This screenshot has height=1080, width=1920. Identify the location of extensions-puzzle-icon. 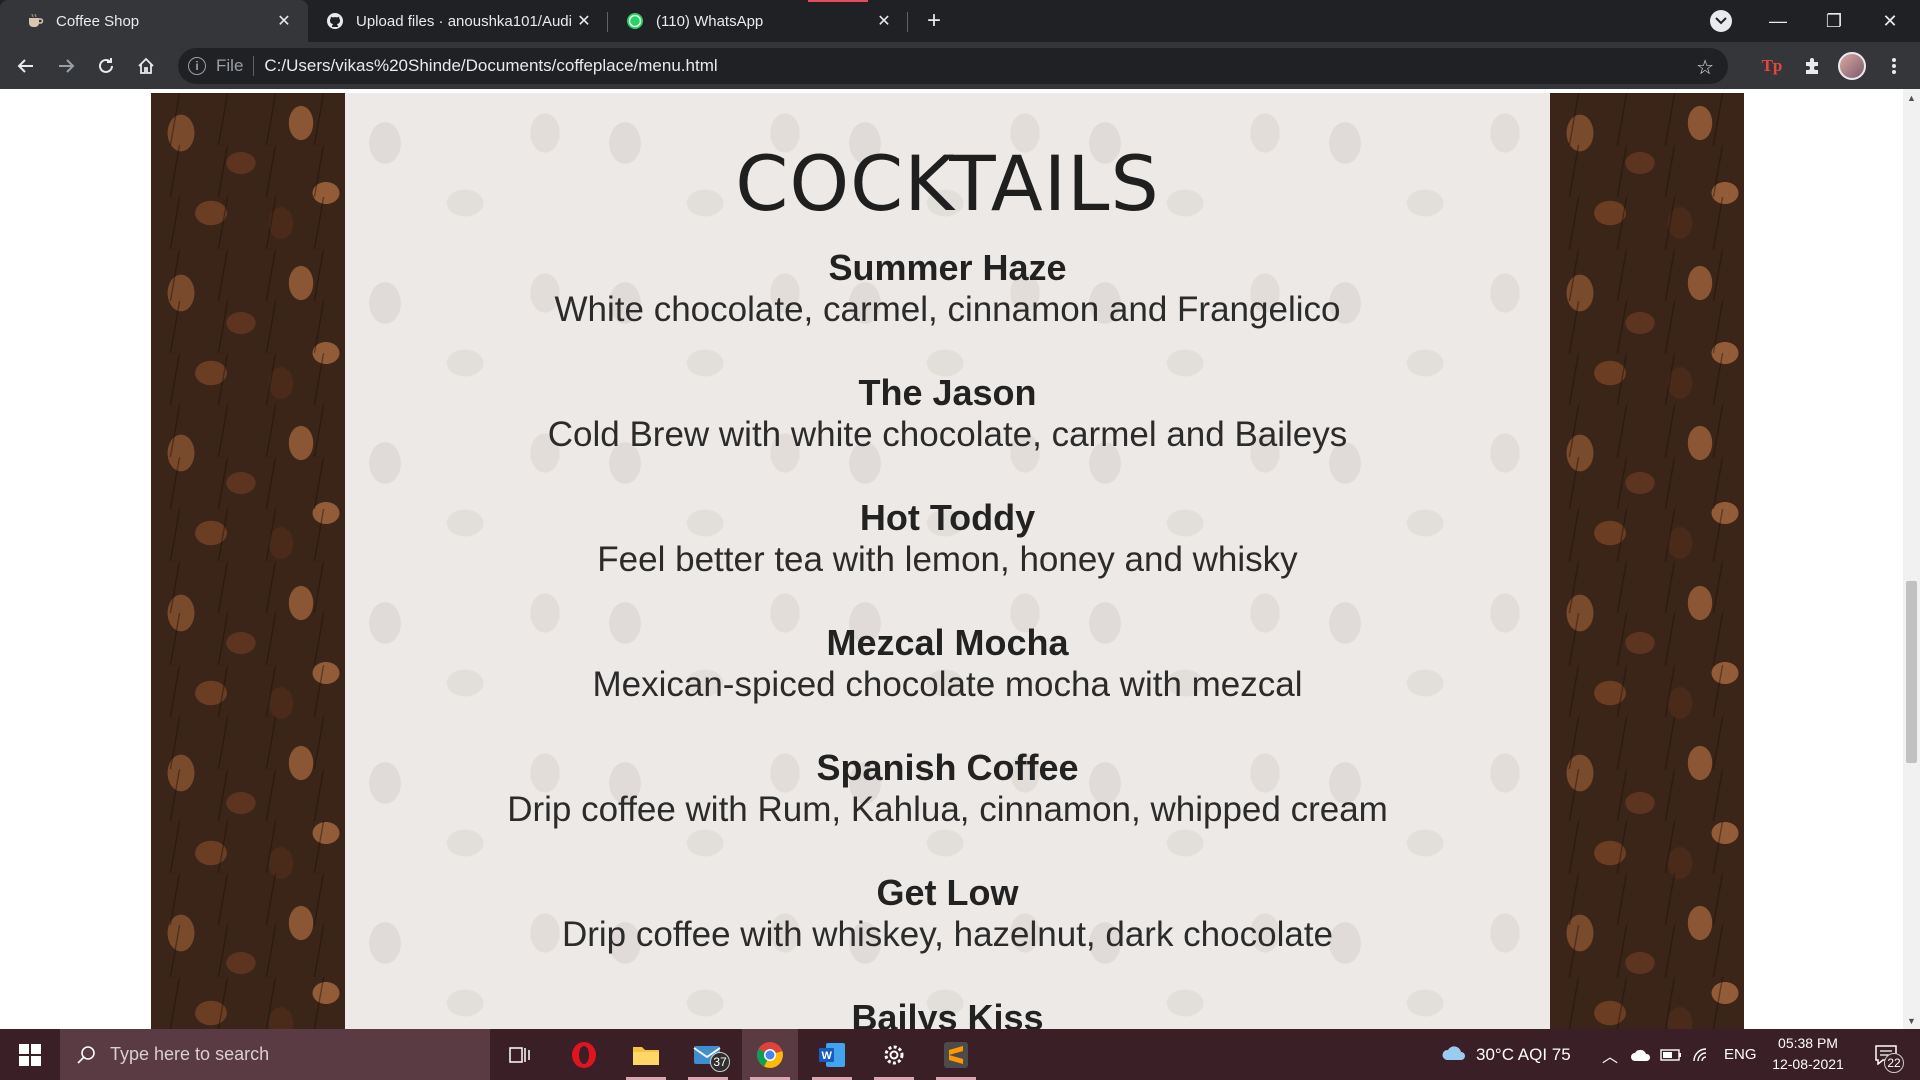
(1812, 66).